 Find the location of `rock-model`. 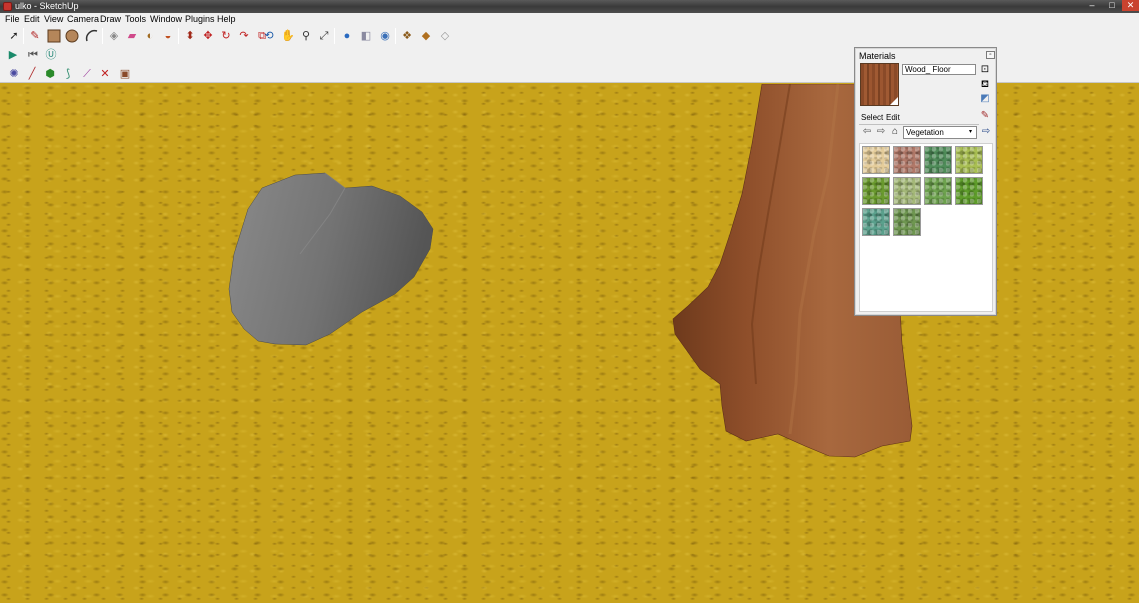

rock-model is located at coordinates (331, 259).